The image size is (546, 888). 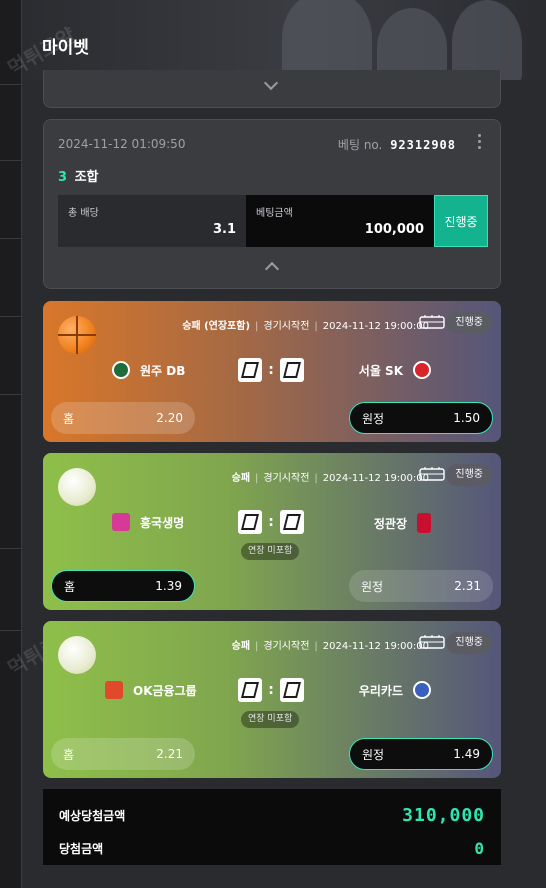 I want to click on match-meta: 승패 | 경기시작전 | 2024-11-12 19:00:00, so click(x=330, y=646).